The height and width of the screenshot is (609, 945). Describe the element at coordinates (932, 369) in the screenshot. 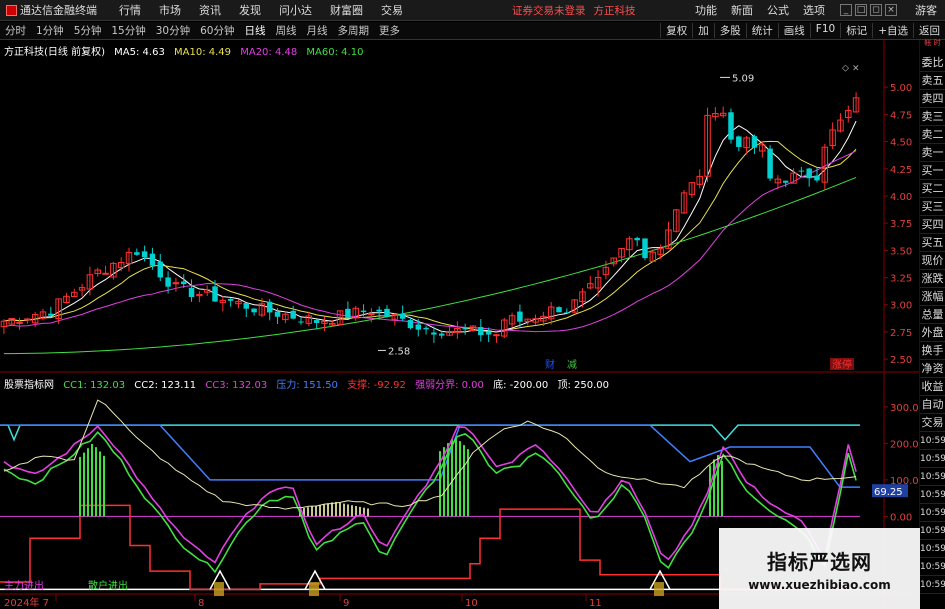

I see `sidebar-item-17: 净资` at that location.